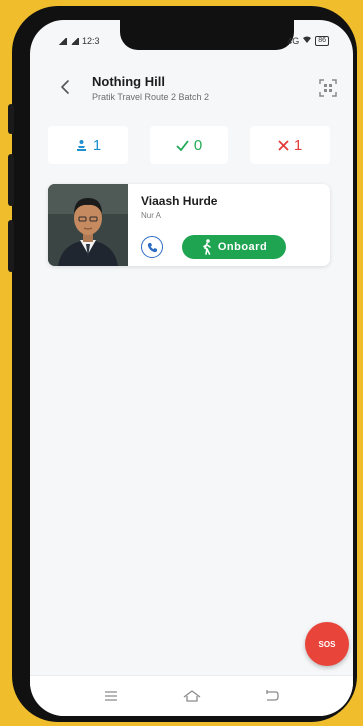  I want to click on phone-icon, so click(152, 247).